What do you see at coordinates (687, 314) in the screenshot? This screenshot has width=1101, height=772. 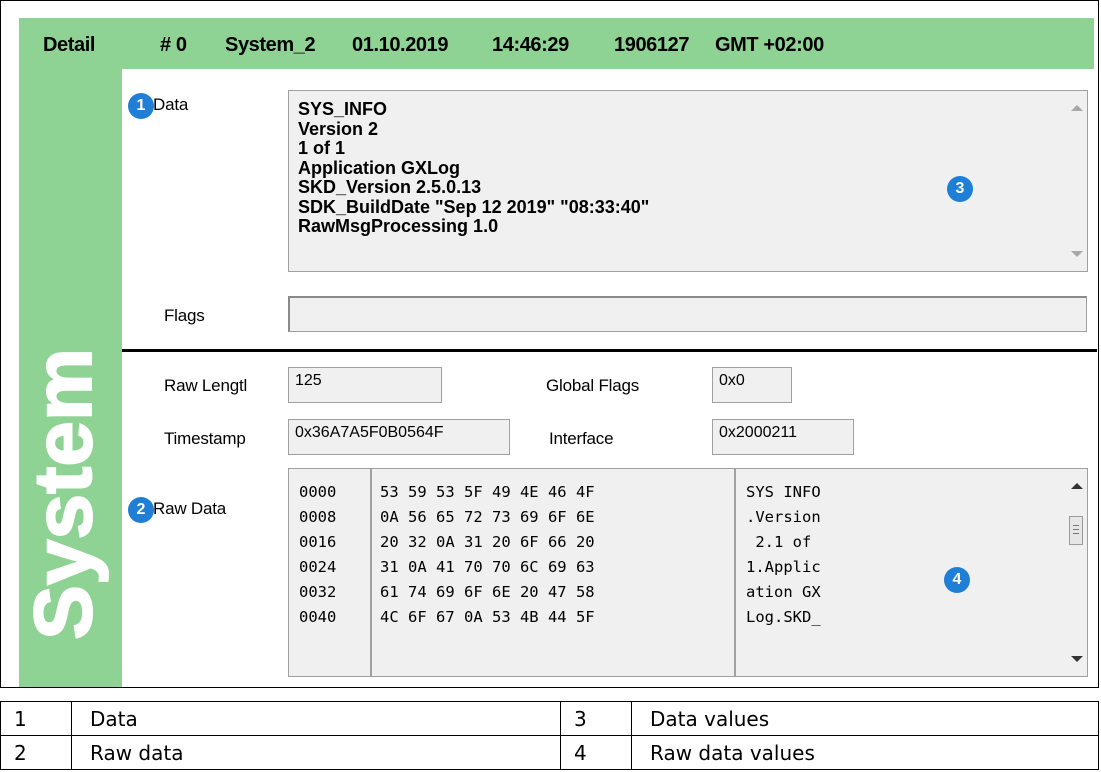 I see `flags-field` at bounding box center [687, 314].